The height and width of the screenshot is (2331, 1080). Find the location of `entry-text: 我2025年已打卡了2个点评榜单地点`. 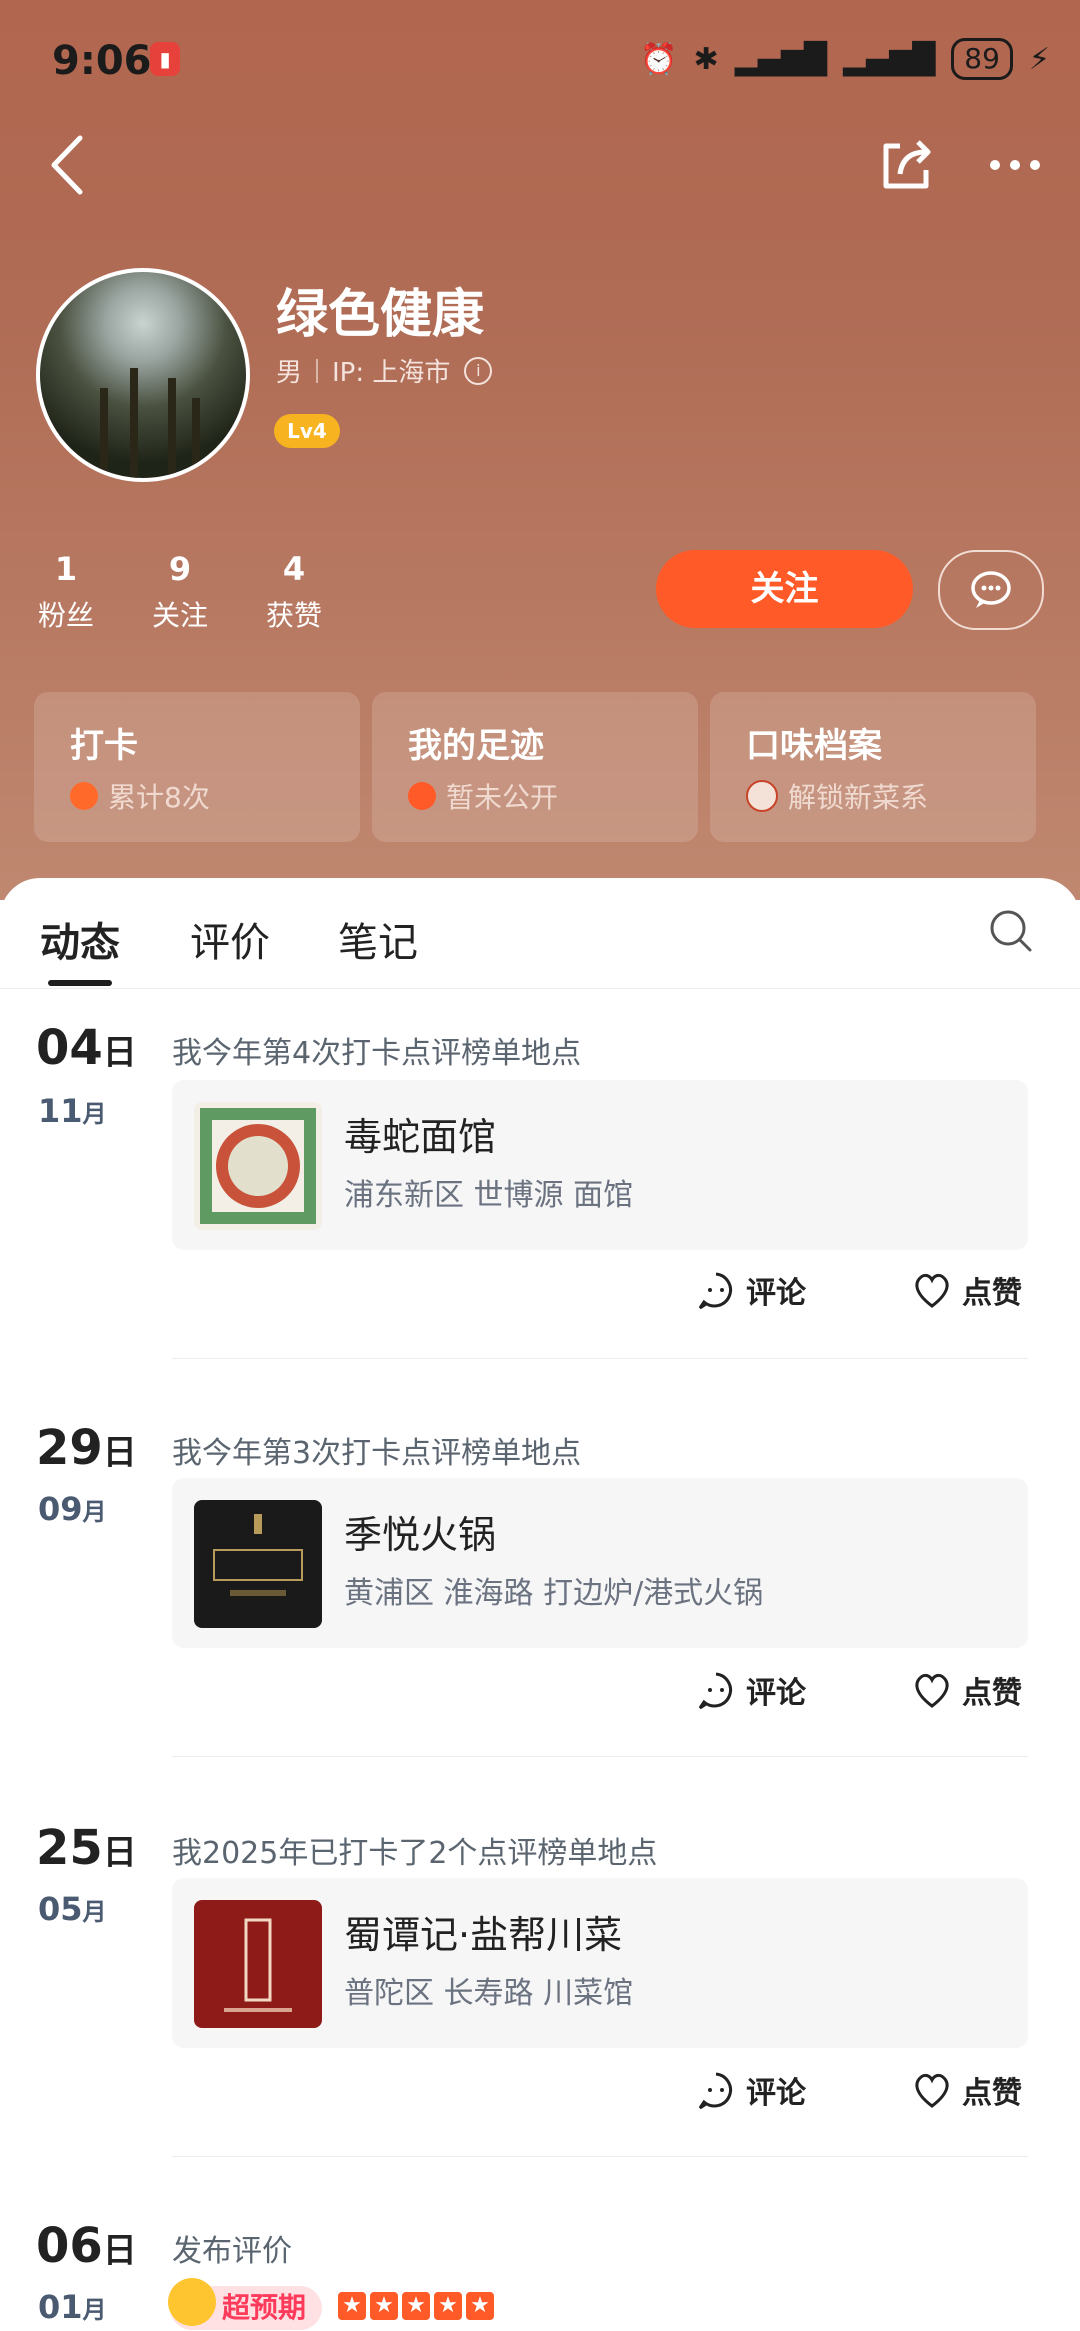

entry-text: 我2025年已打卡了2个点评榜单地点 is located at coordinates (415, 1853).